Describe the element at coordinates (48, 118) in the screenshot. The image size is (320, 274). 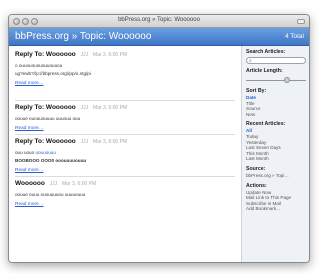
I see `article-text: oouue ououuouuuu uuuouu ouu` at that location.